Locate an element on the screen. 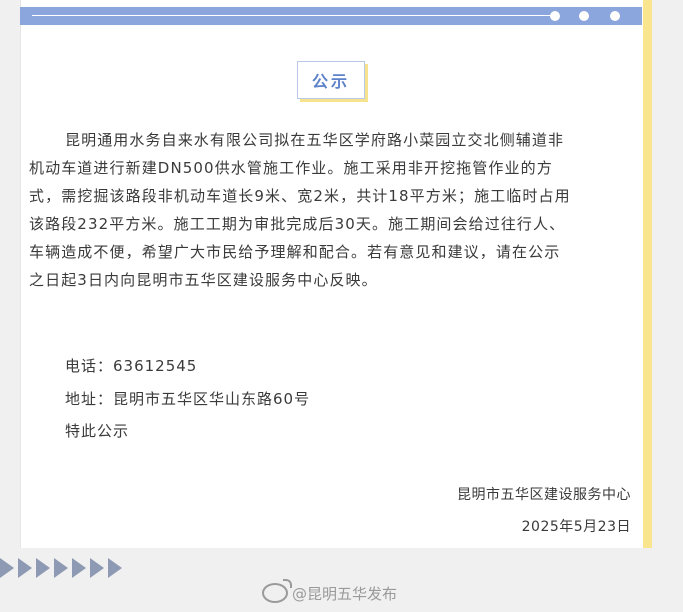 This screenshot has height=612, width=683. body-line: 昆明通用水务自来水有限公司拟在五华区学府路小菜园立交北侧辅道非 is located at coordinates (315, 140).